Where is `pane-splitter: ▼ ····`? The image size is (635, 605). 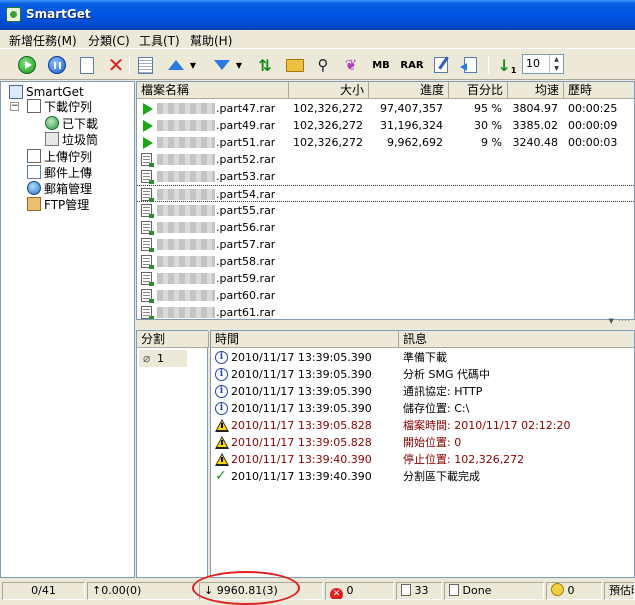
pane-splitter: ▼ ···· is located at coordinates (385, 323).